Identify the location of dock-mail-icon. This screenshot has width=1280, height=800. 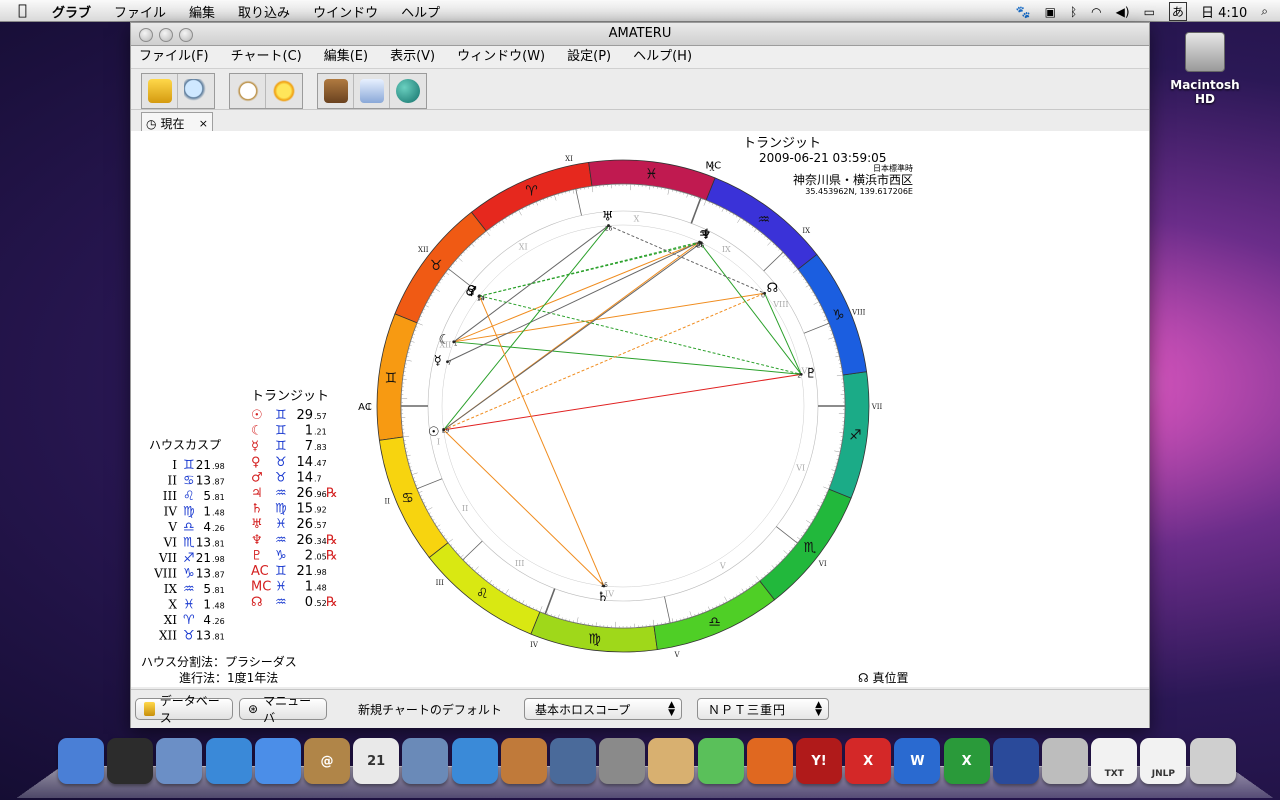
(179, 761).